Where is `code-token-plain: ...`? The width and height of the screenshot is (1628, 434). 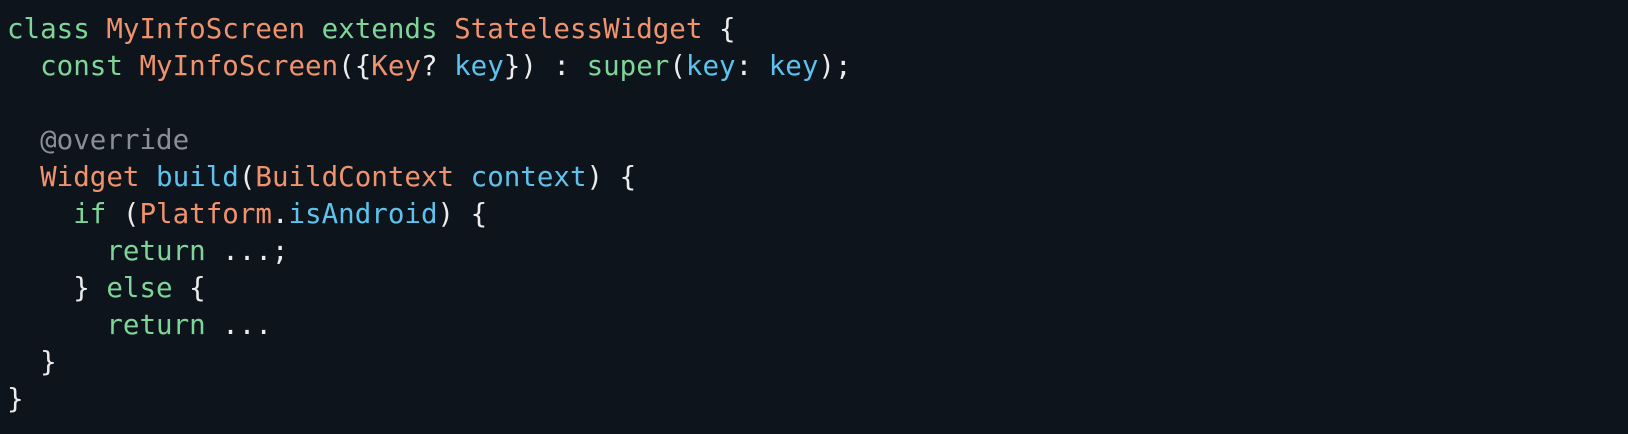
code-token-plain: ... is located at coordinates (238, 325).